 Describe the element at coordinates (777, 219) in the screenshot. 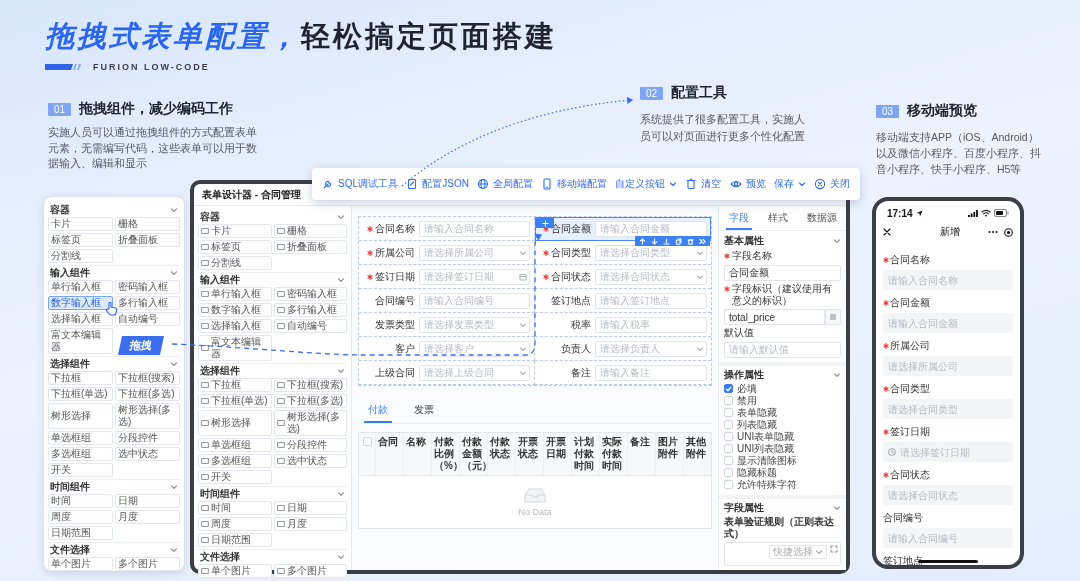

I see `tab: 样式` at that location.